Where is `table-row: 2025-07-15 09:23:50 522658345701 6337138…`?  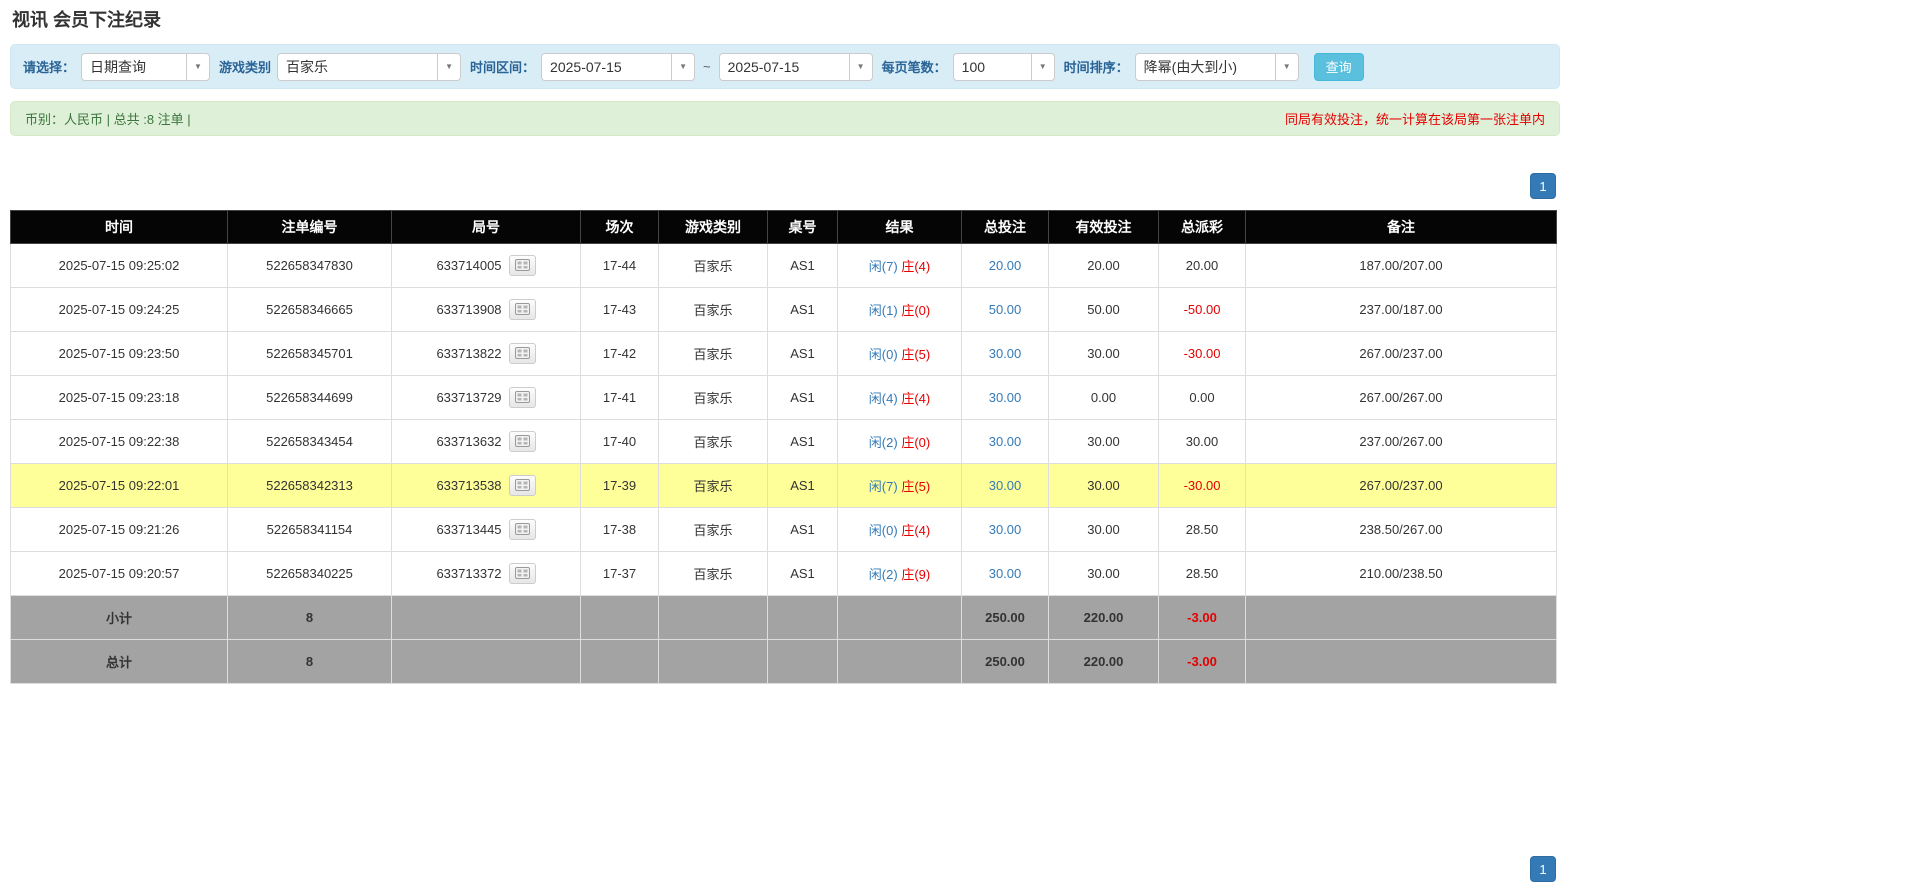 table-row: 2025-07-15 09:23:50 522658345701 6337138… is located at coordinates (783, 353).